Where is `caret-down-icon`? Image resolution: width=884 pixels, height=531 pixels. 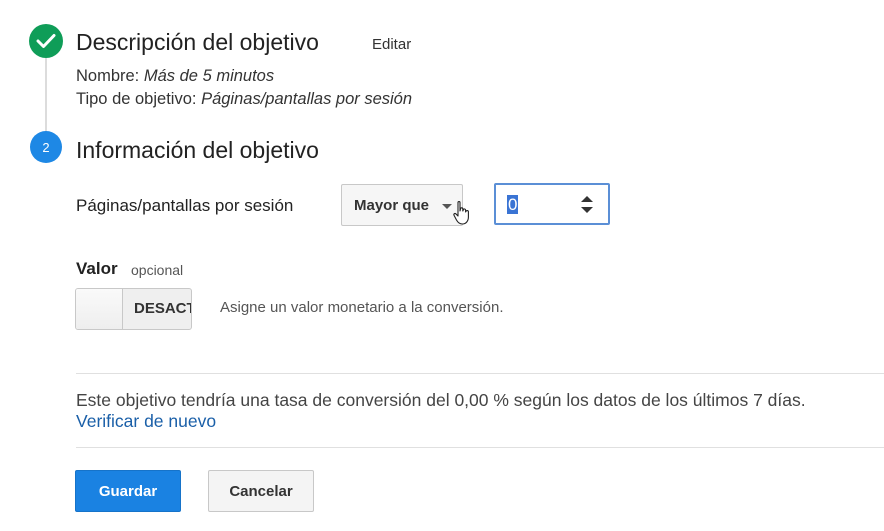 caret-down-icon is located at coordinates (447, 206).